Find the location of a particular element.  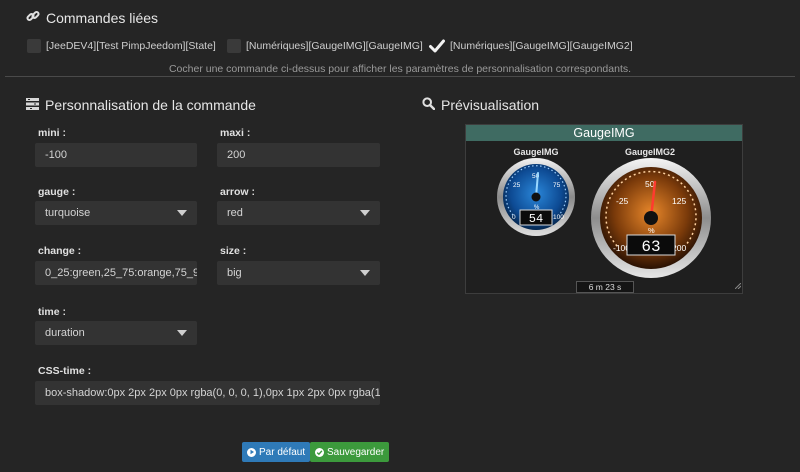

settings-panel-icon is located at coordinates (32, 105).